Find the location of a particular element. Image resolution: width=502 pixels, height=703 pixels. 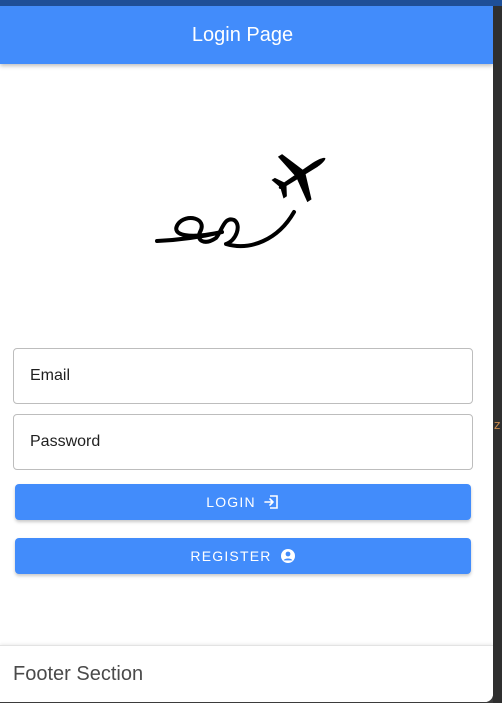

password-input is located at coordinates (243, 442).